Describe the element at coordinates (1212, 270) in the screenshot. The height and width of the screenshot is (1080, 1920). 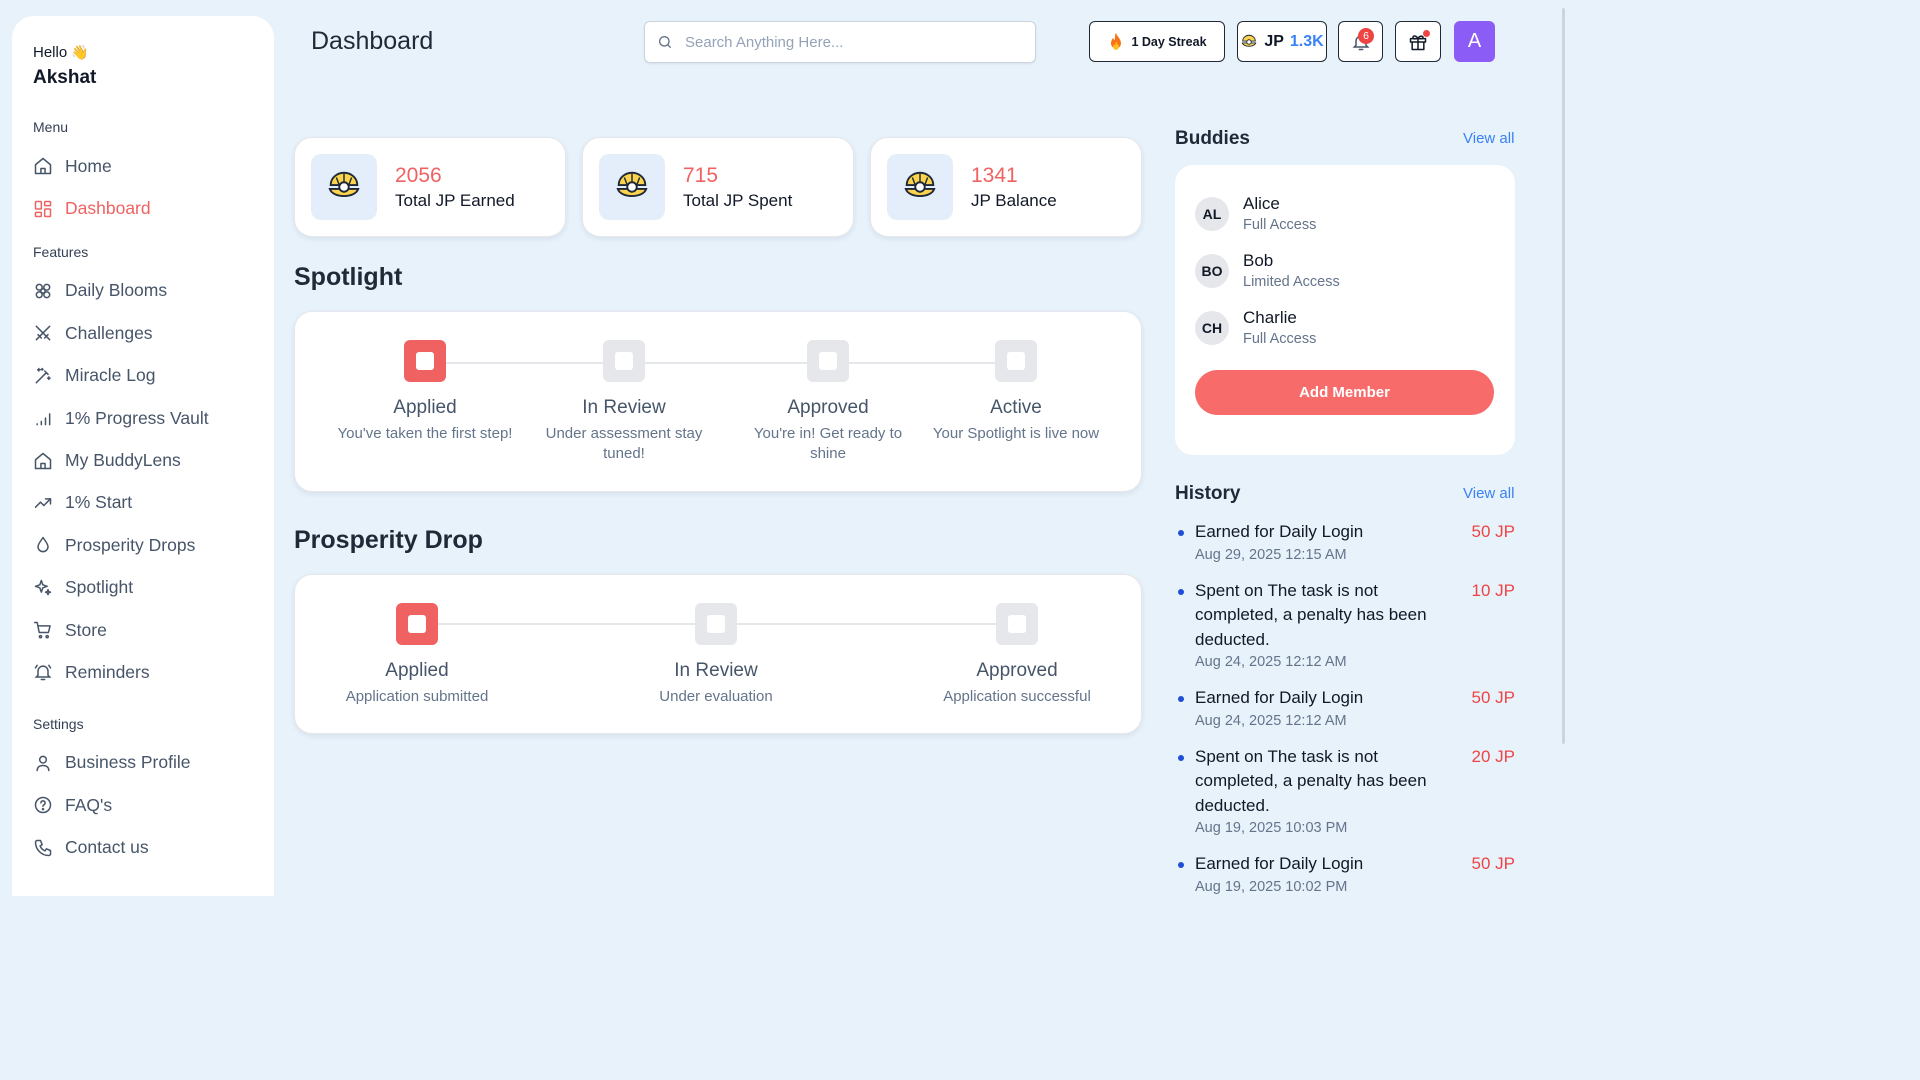
I see `buddy-avatar: BO` at that location.